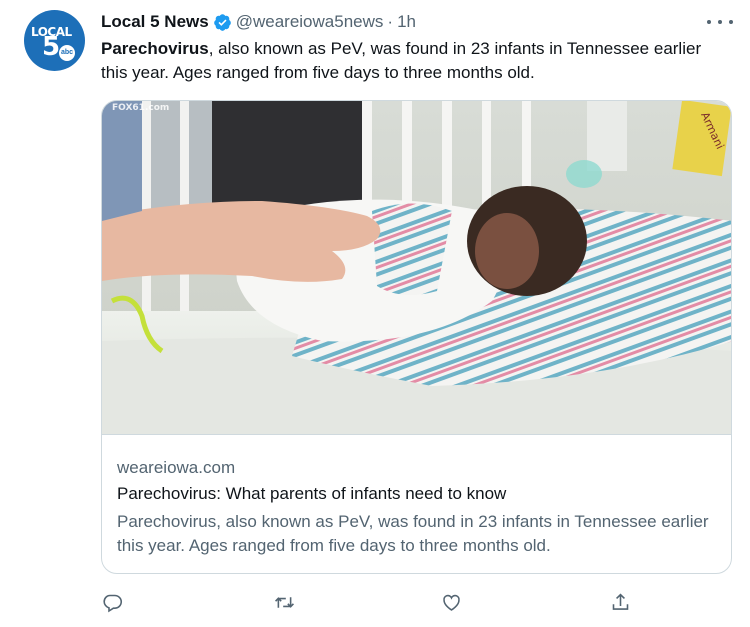 The height and width of the screenshot is (627, 750). What do you see at coordinates (310, 22) in the screenshot?
I see `handle: @weareiowa5news` at bounding box center [310, 22].